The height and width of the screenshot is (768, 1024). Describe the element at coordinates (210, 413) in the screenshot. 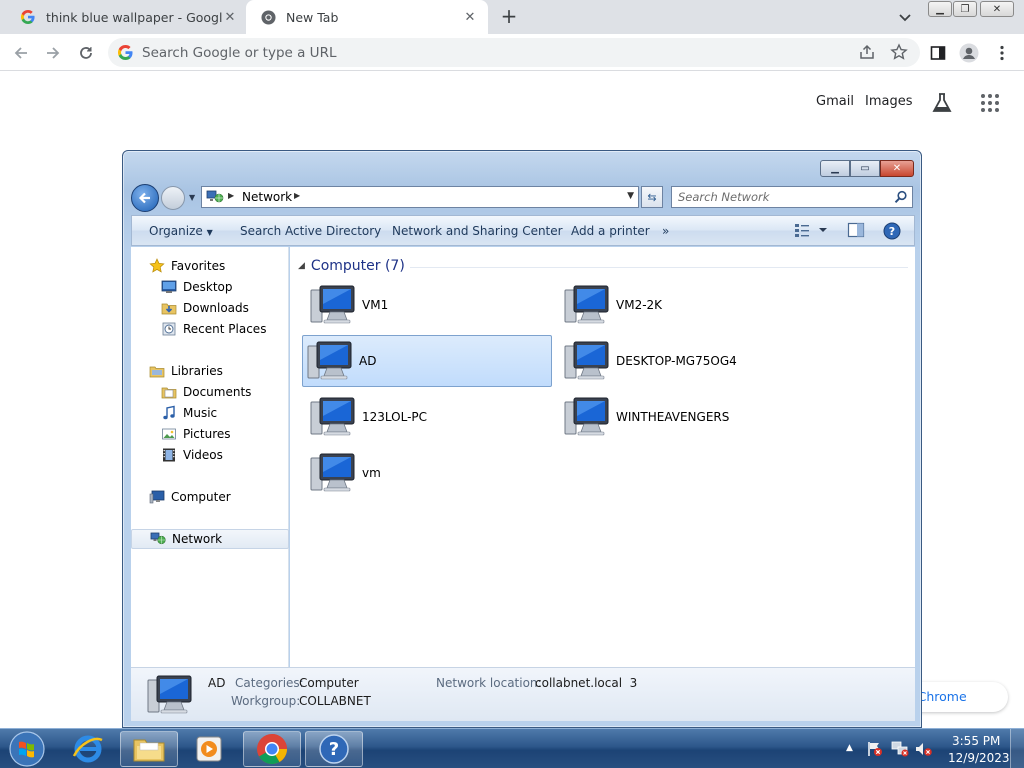

I see `nav-music: Music` at that location.